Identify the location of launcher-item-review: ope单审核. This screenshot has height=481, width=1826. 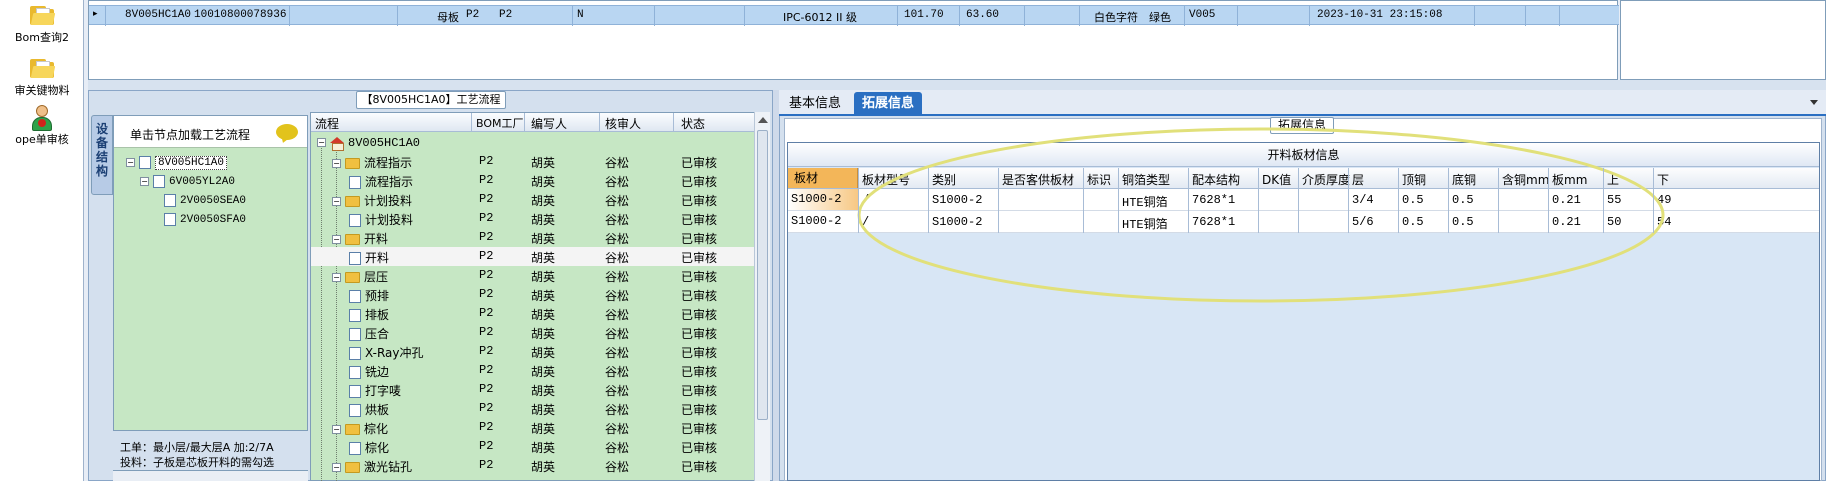
(42, 128).